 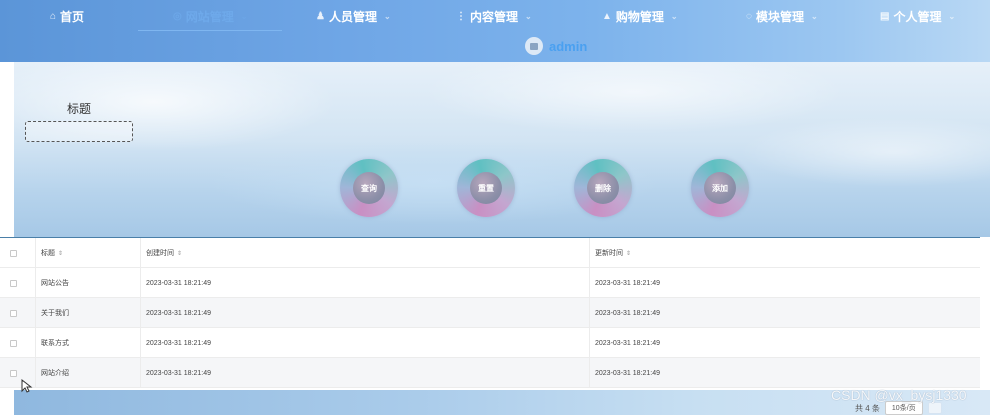 I want to click on home-icon: ⌂, so click(x=53, y=16).